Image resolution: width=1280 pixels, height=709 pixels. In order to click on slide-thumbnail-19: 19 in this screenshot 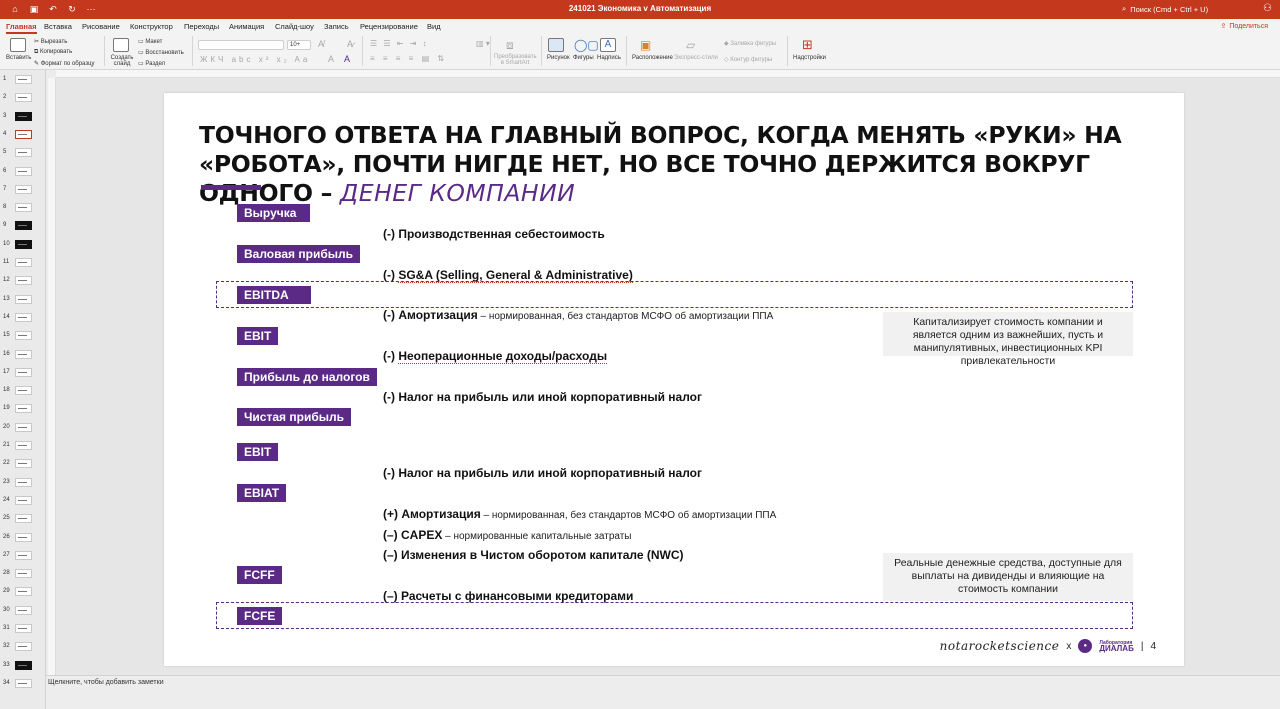, I will do `click(23, 409)`.